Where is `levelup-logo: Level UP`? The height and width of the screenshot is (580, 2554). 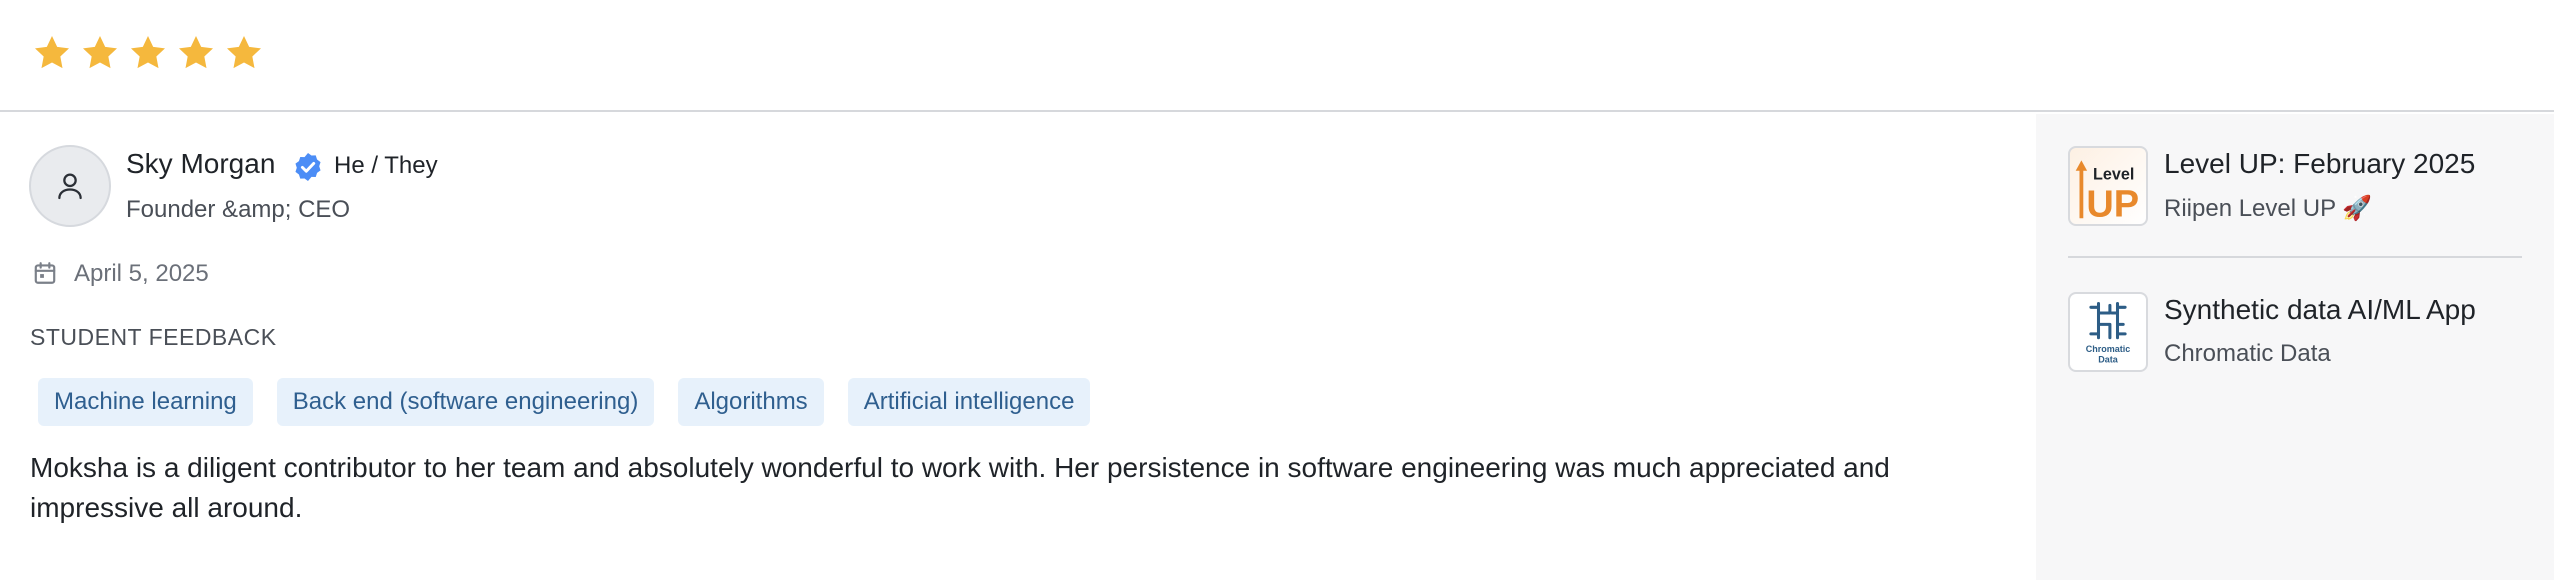
levelup-logo: Level UP is located at coordinates (2108, 186).